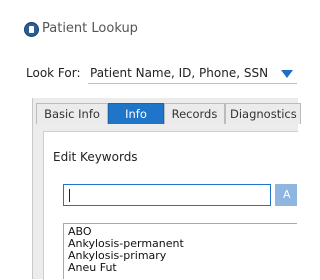 The height and width of the screenshot is (280, 320). Describe the element at coordinates (90, 28) in the screenshot. I see `window-title: Patient Lookup` at that location.